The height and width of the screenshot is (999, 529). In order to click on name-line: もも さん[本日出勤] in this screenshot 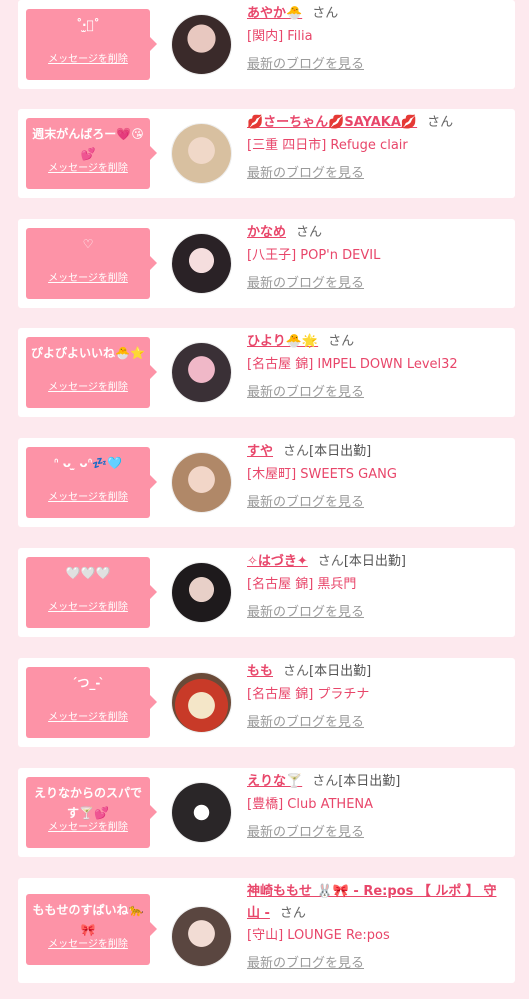, I will do `click(378, 672)`.